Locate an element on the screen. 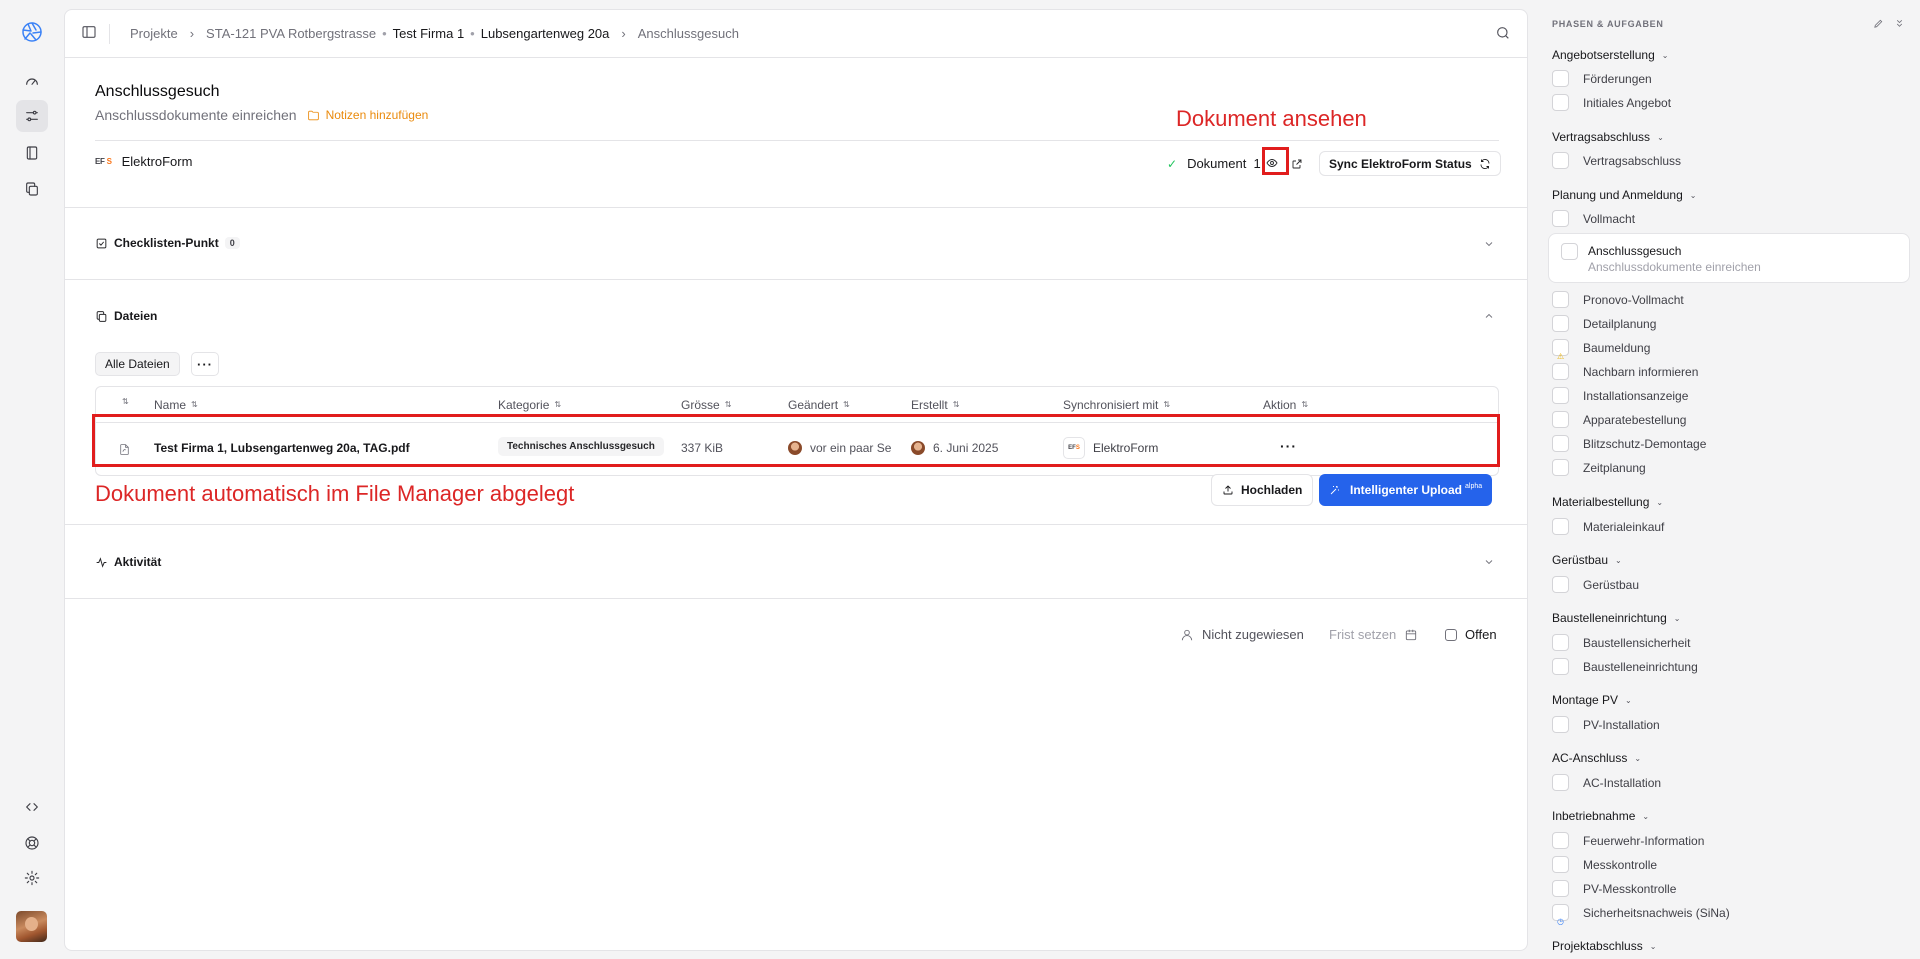 This screenshot has height=959, width=1920. warning-icon: ⚠ is located at coordinates (1561, 356).